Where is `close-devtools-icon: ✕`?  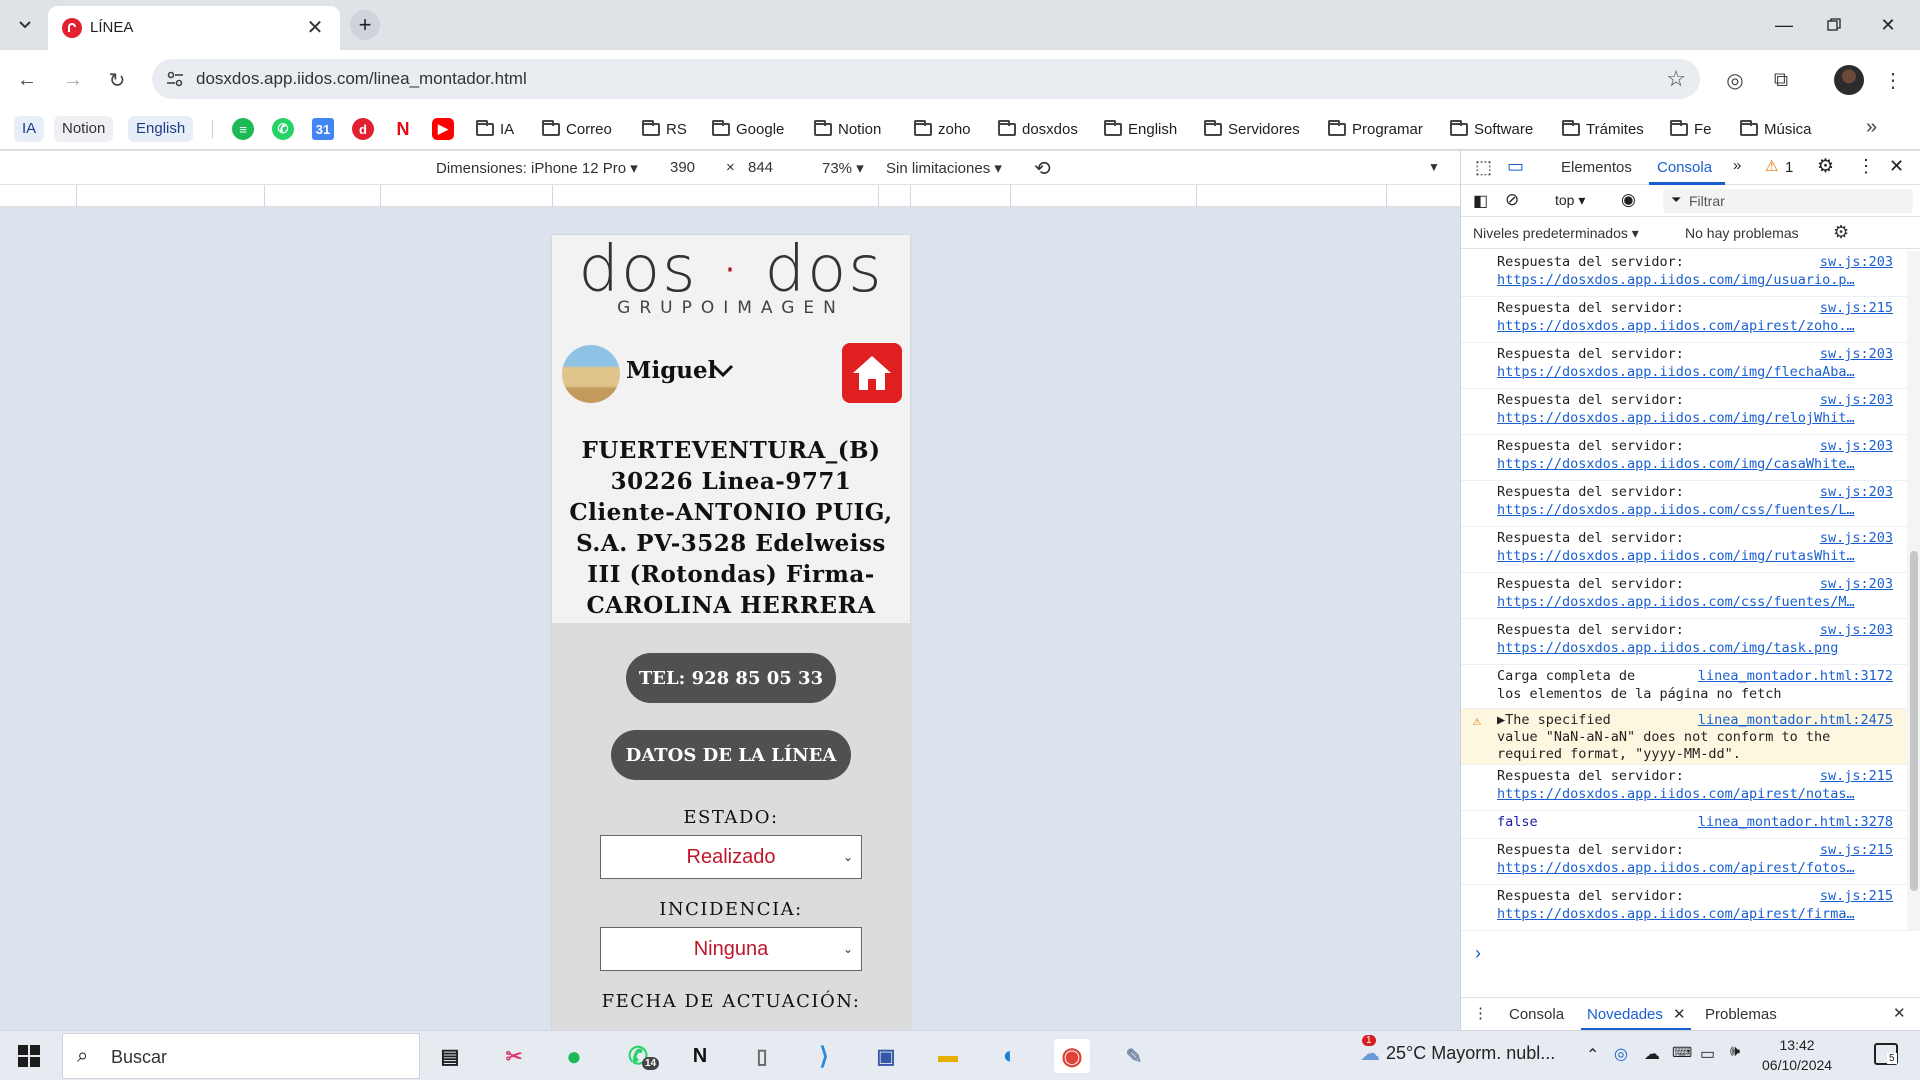
close-devtools-icon: ✕ is located at coordinates (1896, 166).